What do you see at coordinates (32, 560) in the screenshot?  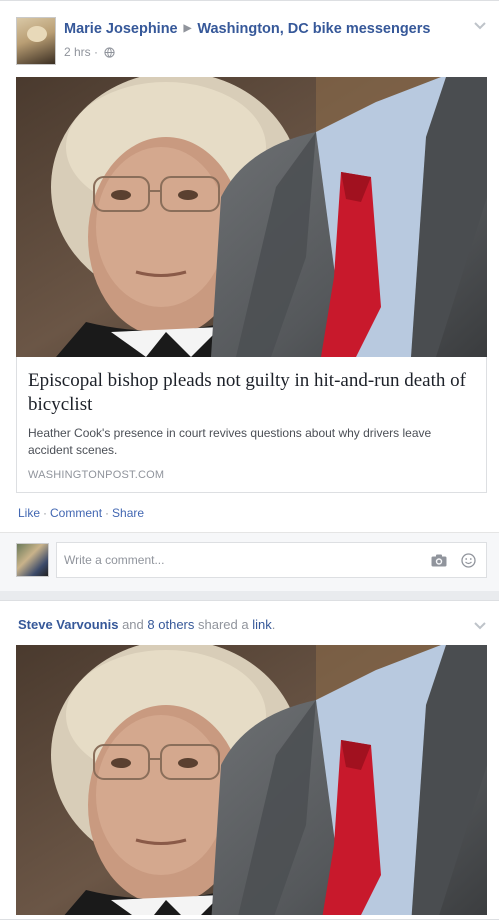 I see `commenter-avatar` at bounding box center [32, 560].